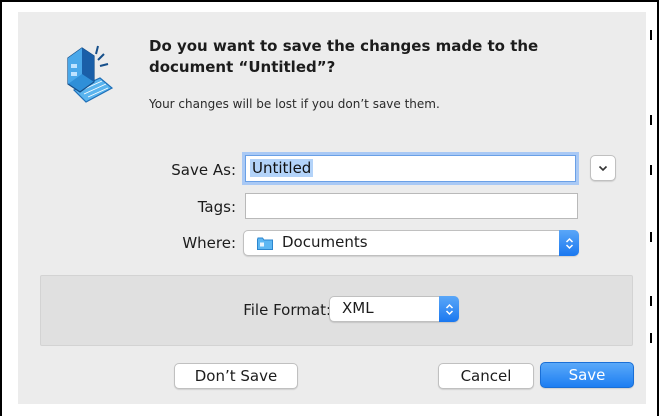  What do you see at coordinates (203, 170) in the screenshot?
I see `save-as-label: Save As:` at bounding box center [203, 170].